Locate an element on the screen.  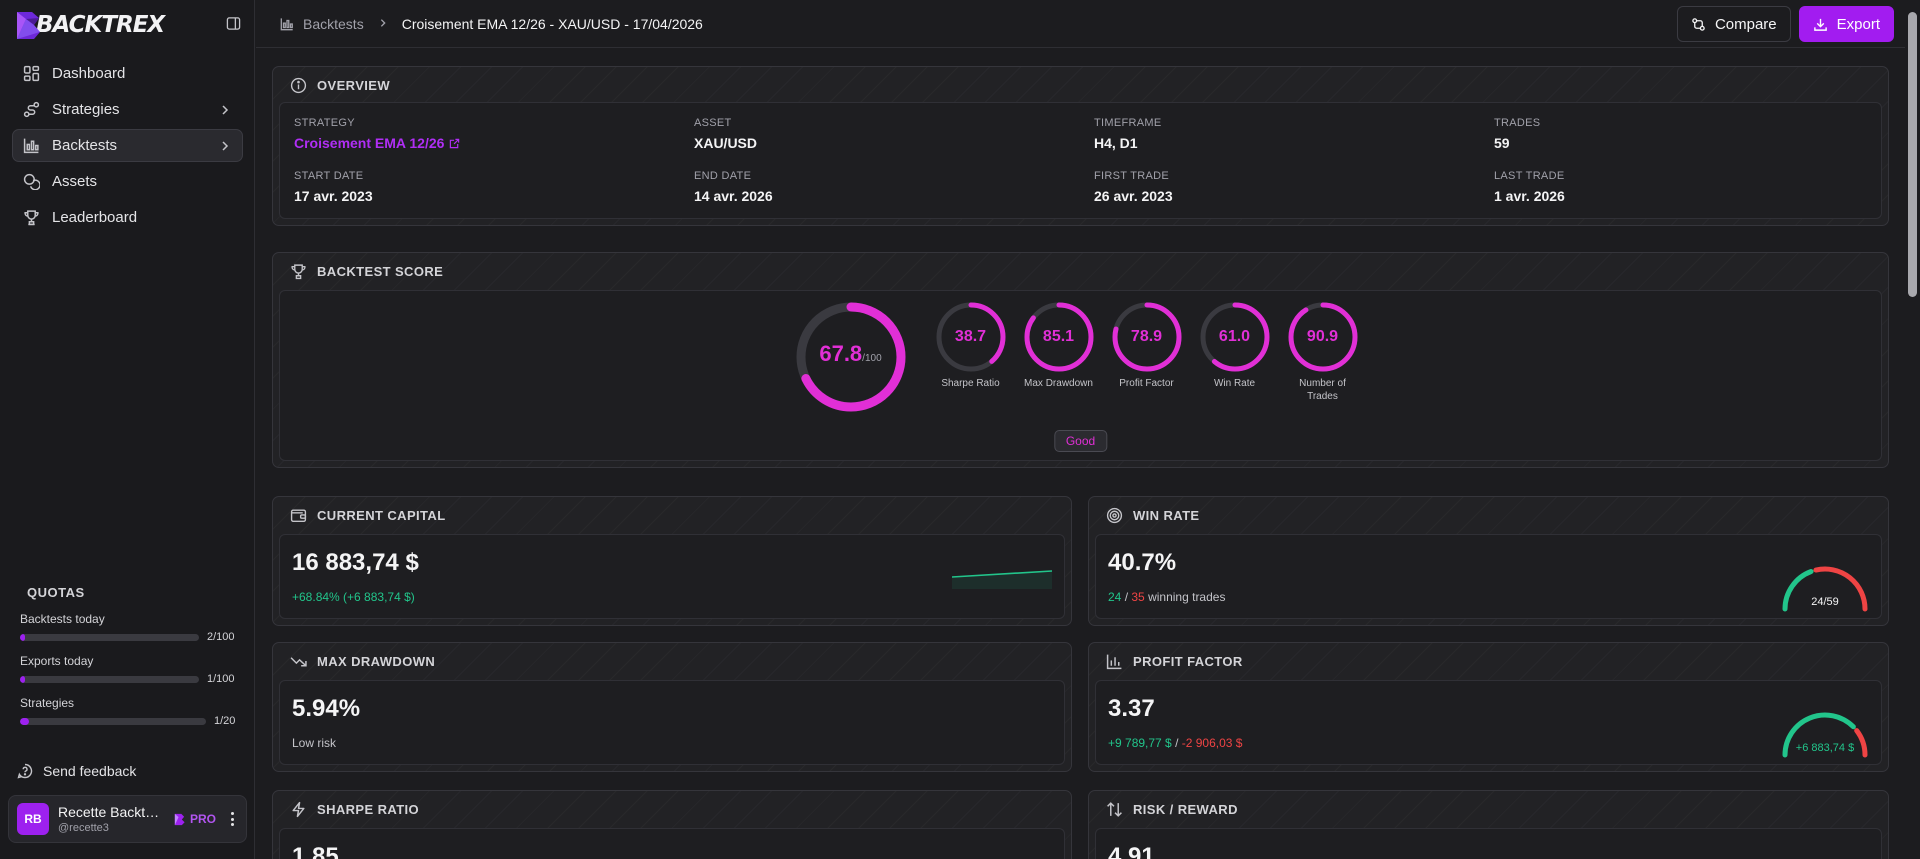
gross-loss: -2 906,03 $ is located at coordinates (1212, 743).